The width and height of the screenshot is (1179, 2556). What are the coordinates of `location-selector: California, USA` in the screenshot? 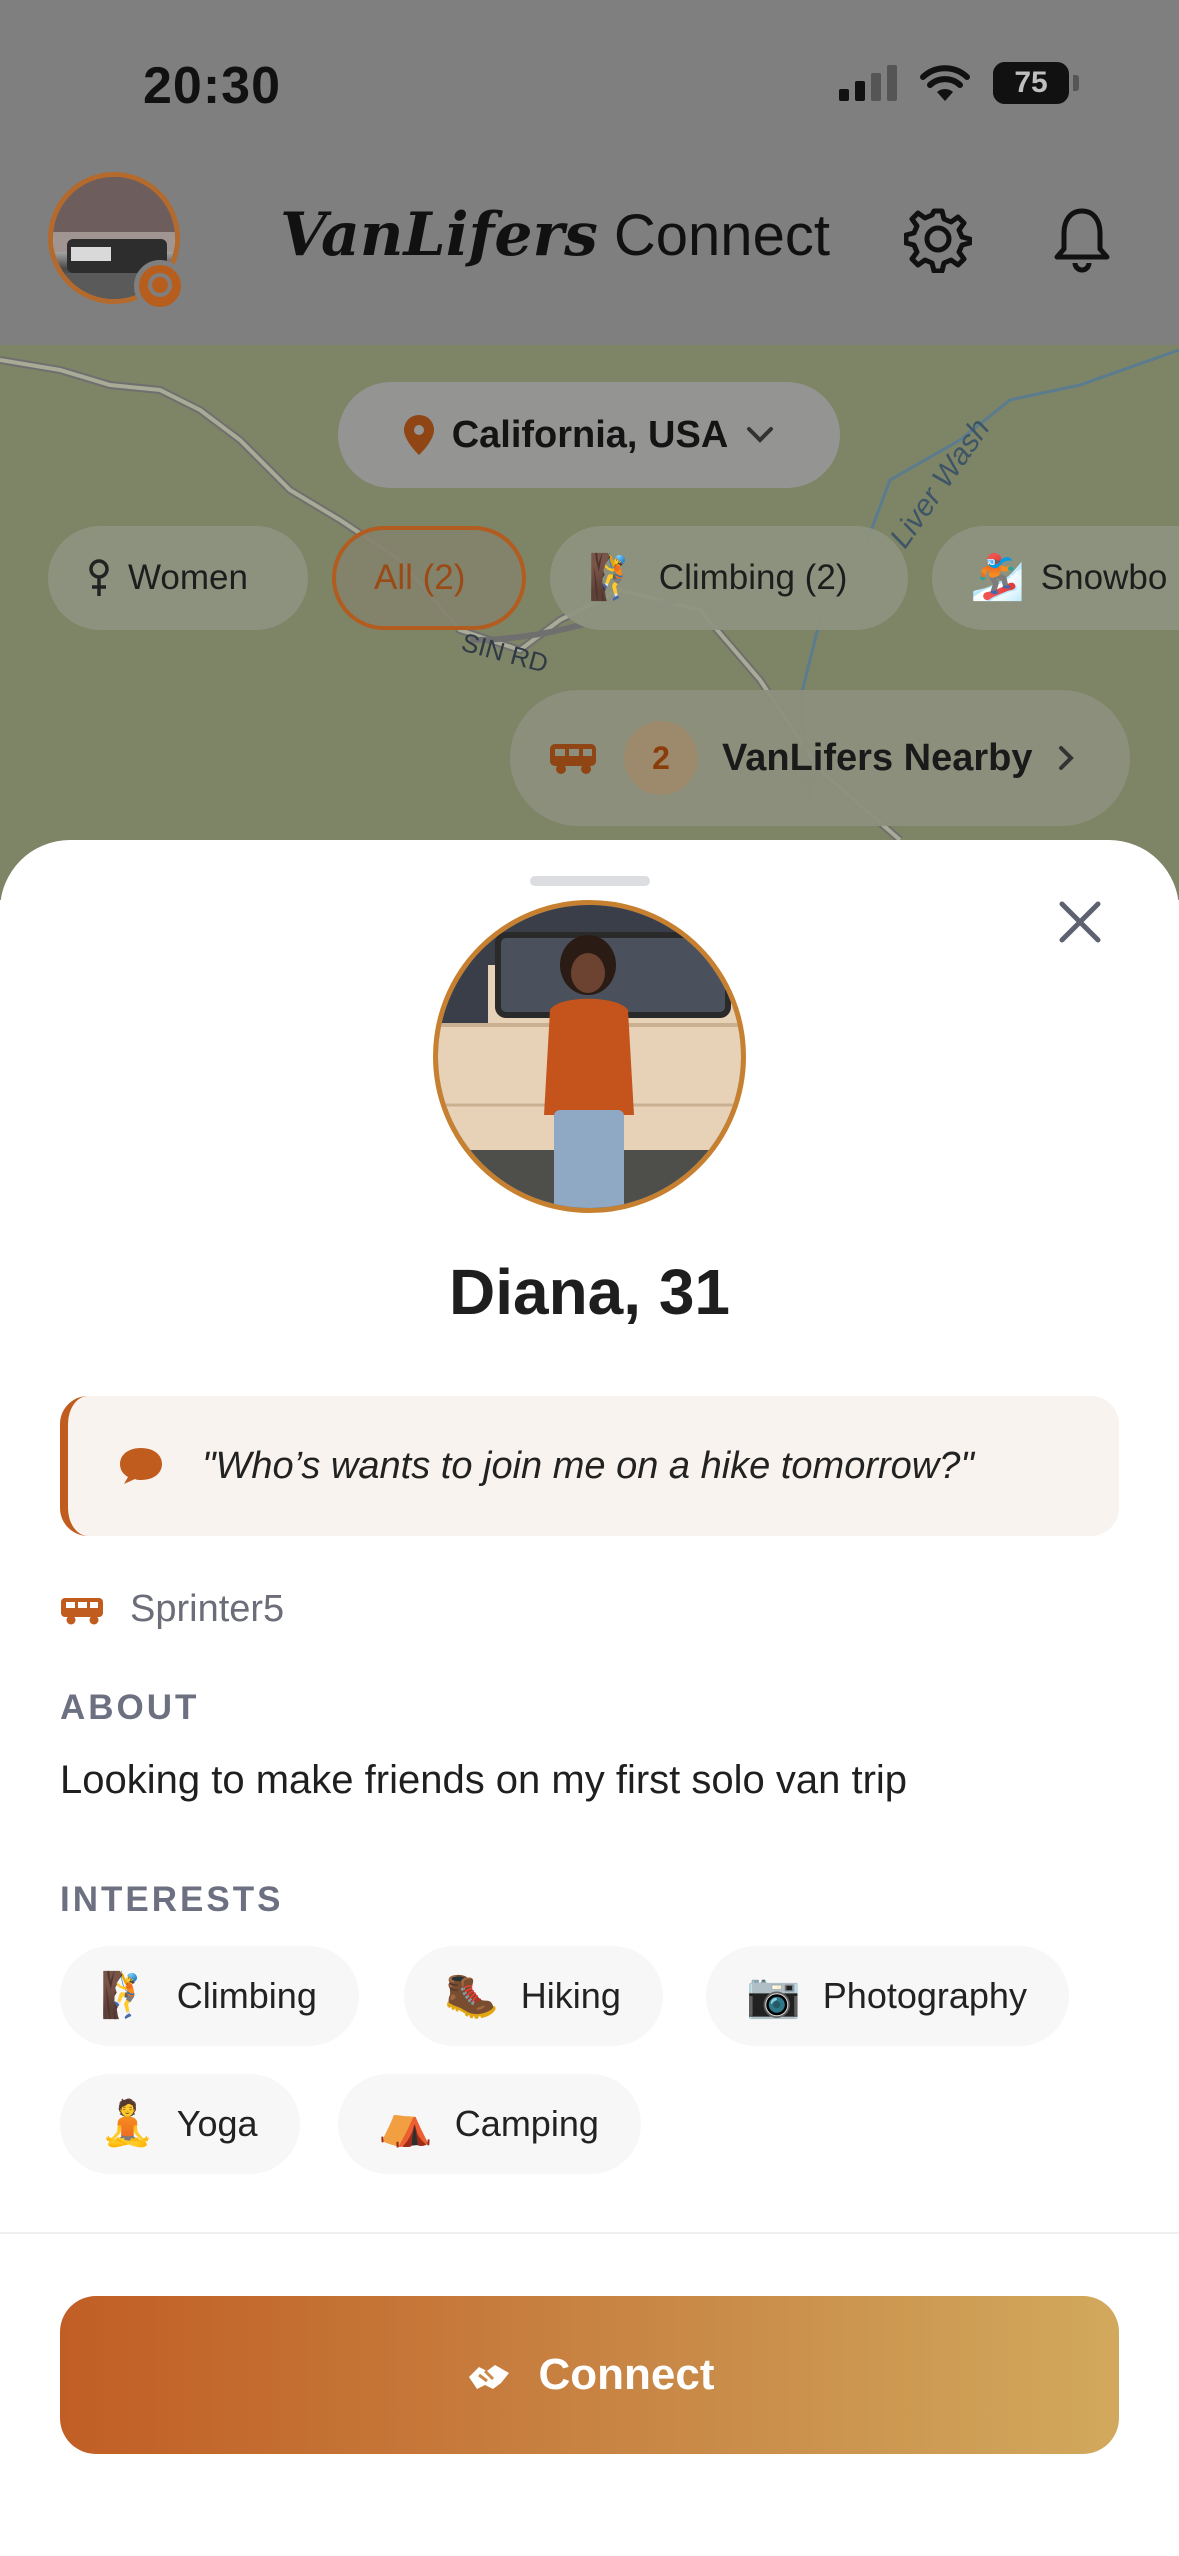 It's located at (589, 435).